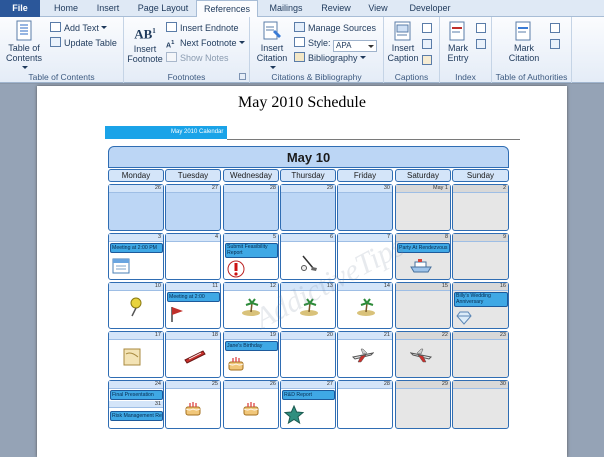  Describe the element at coordinates (427, 28) in the screenshot. I see `insert-table-of-figures-icon` at that location.